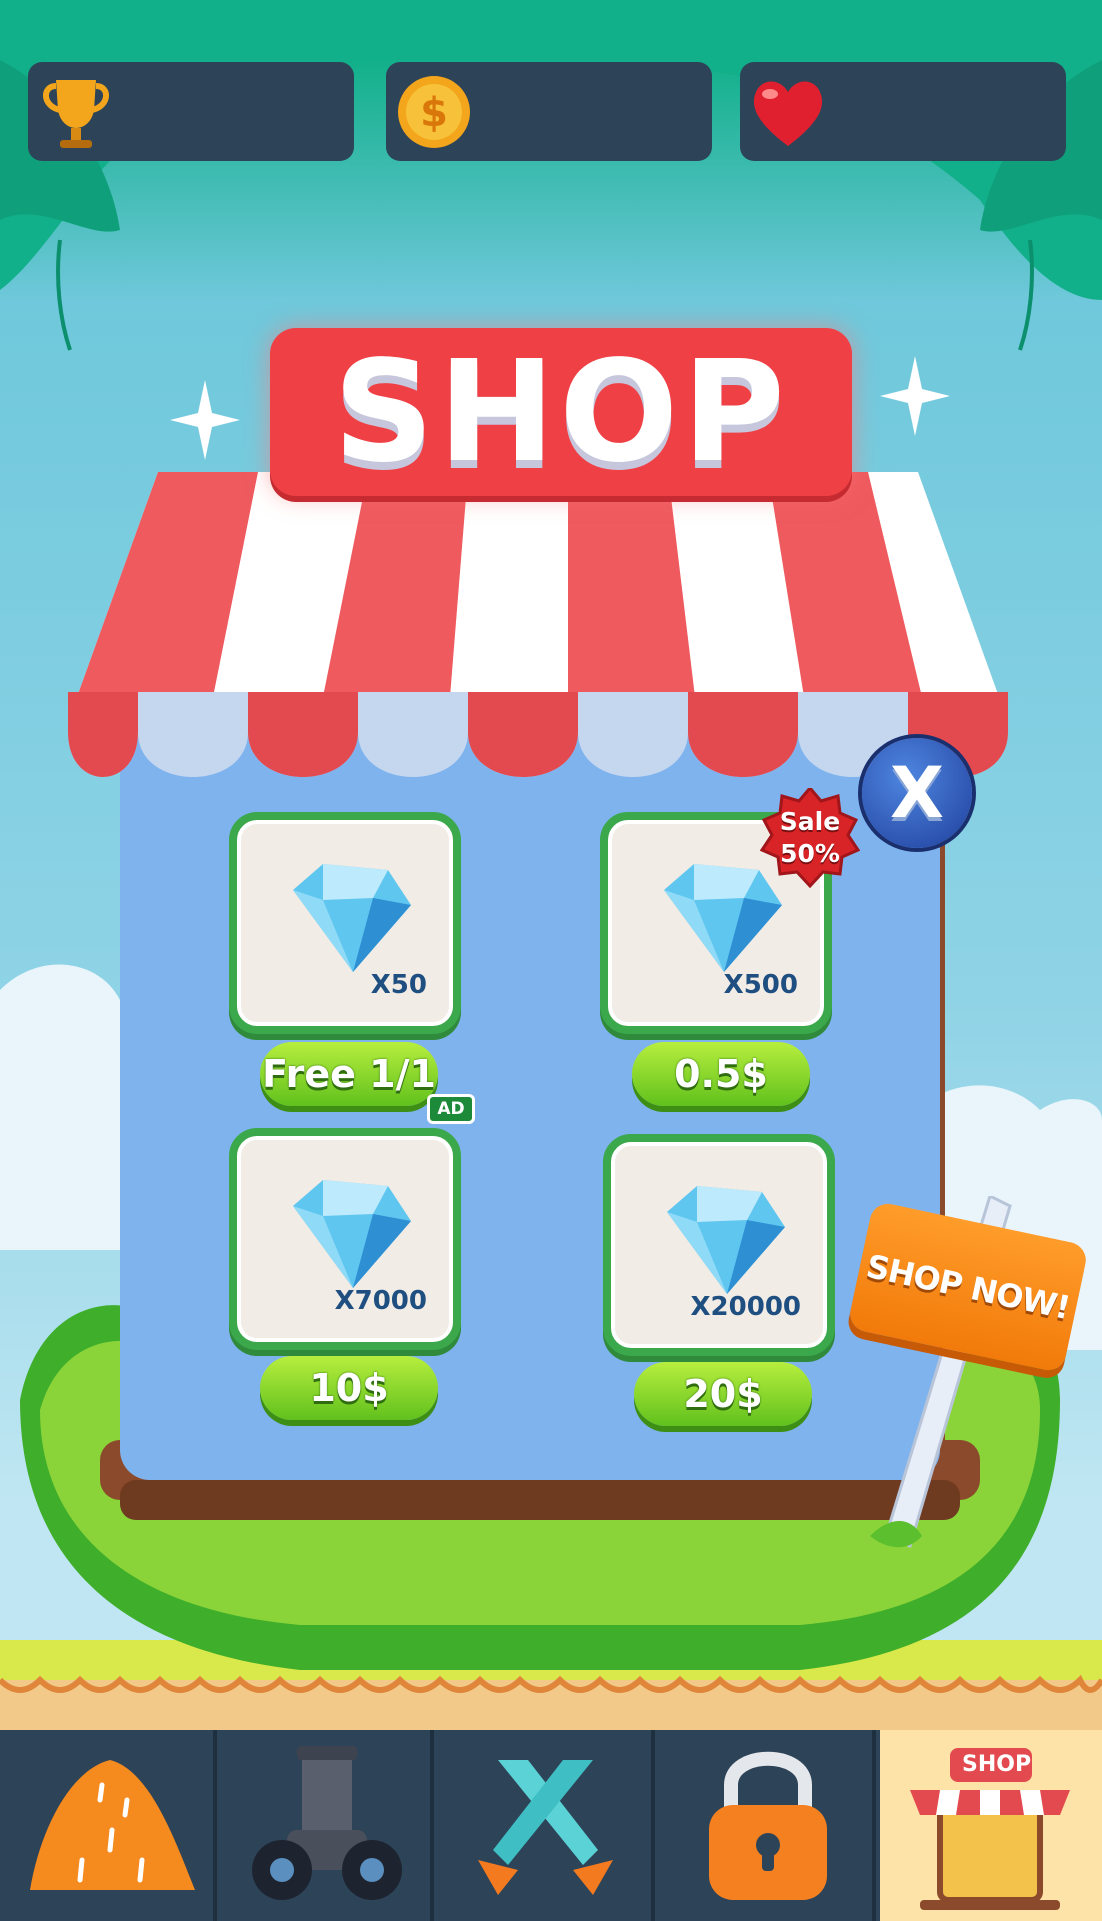  What do you see at coordinates (76, 114) in the screenshot?
I see `trophy-icon` at bounding box center [76, 114].